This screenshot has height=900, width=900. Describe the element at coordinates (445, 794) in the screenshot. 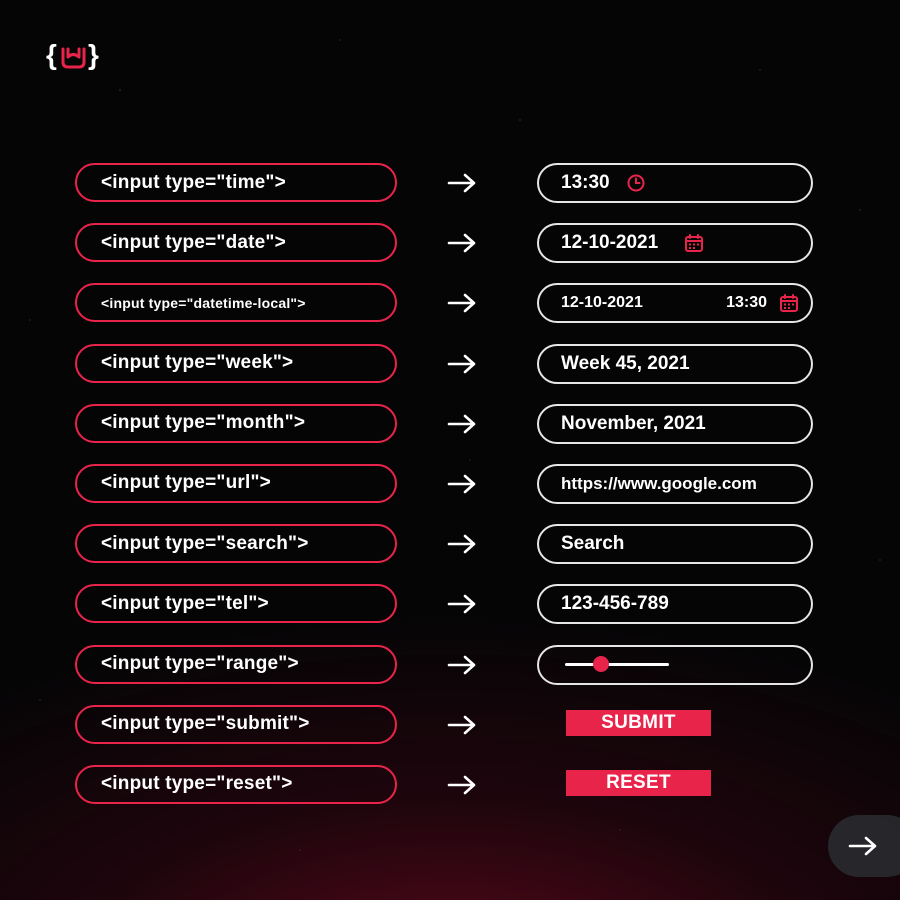

I see `row-reset: <input type="reset"> RESET` at that location.